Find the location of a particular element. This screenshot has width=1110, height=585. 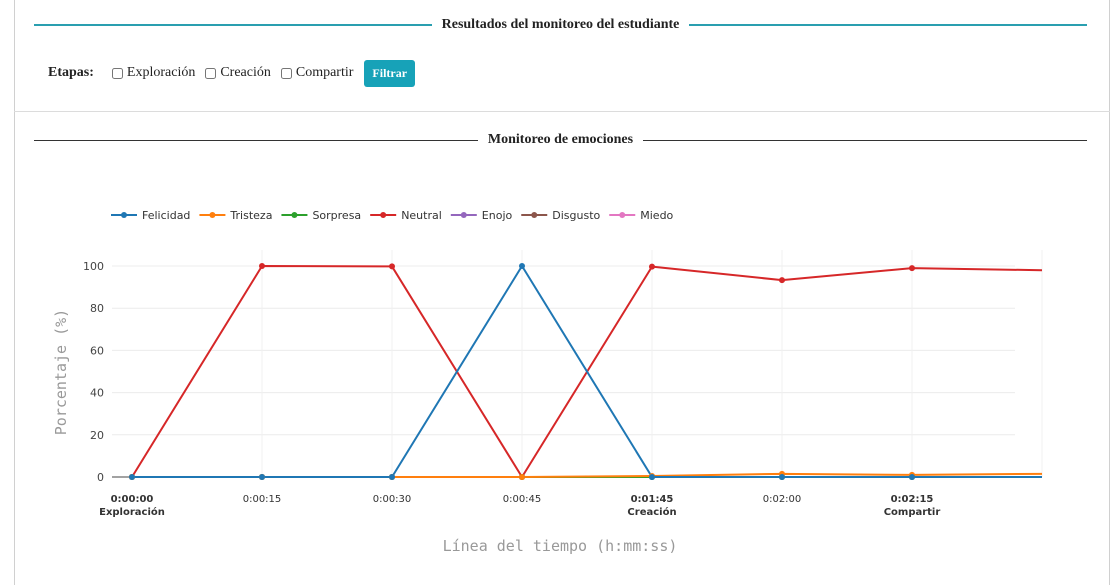

stage-label: Creación is located at coordinates (651, 512).